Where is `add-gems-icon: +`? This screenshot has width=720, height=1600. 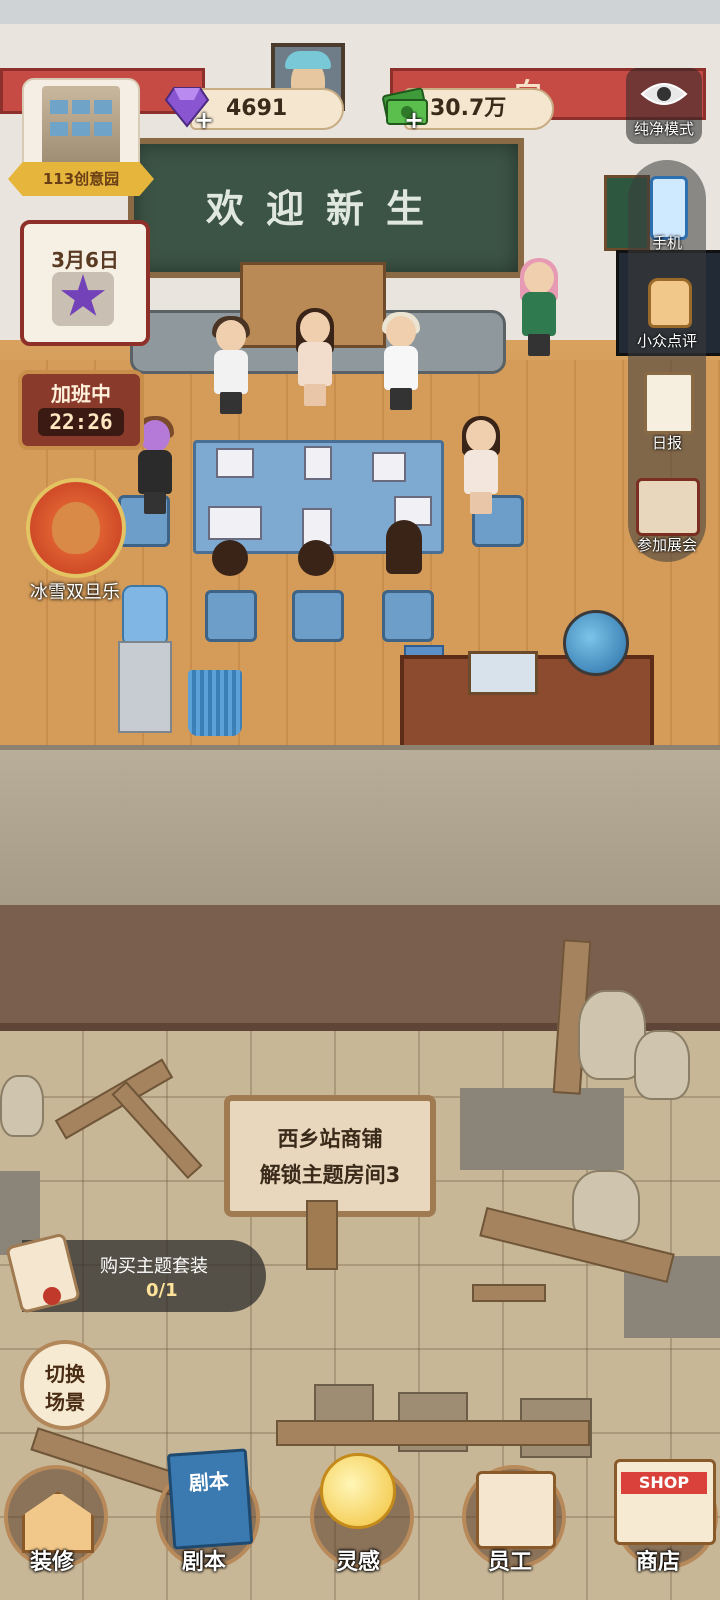
add-gems-icon: + is located at coordinates (204, 120).